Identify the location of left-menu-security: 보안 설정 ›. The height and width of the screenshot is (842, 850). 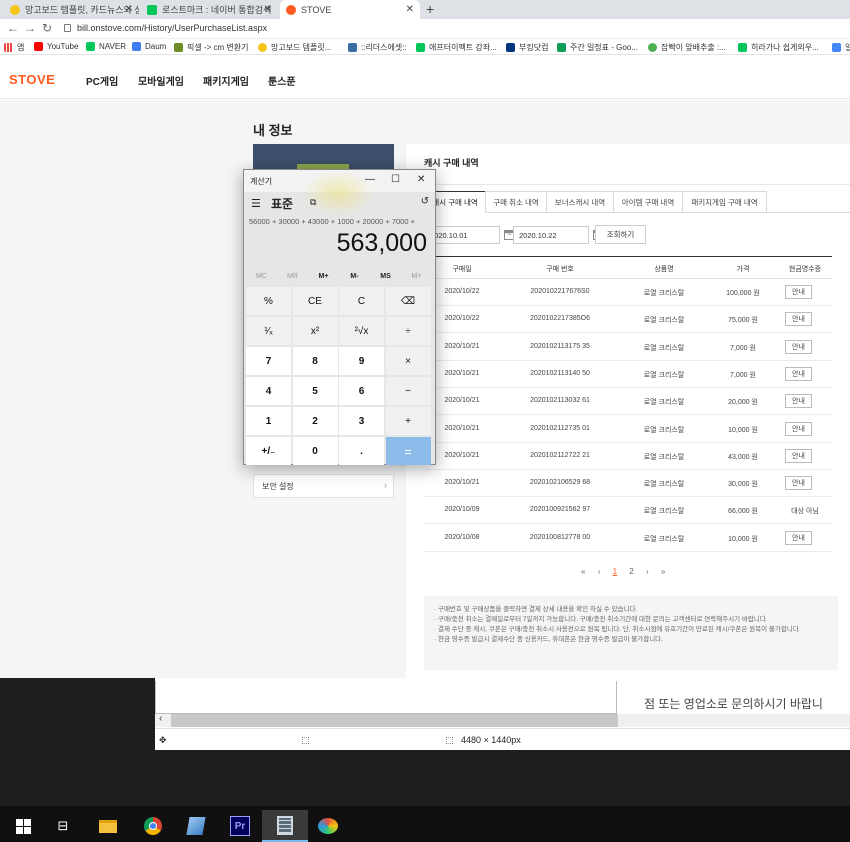
(323, 486).